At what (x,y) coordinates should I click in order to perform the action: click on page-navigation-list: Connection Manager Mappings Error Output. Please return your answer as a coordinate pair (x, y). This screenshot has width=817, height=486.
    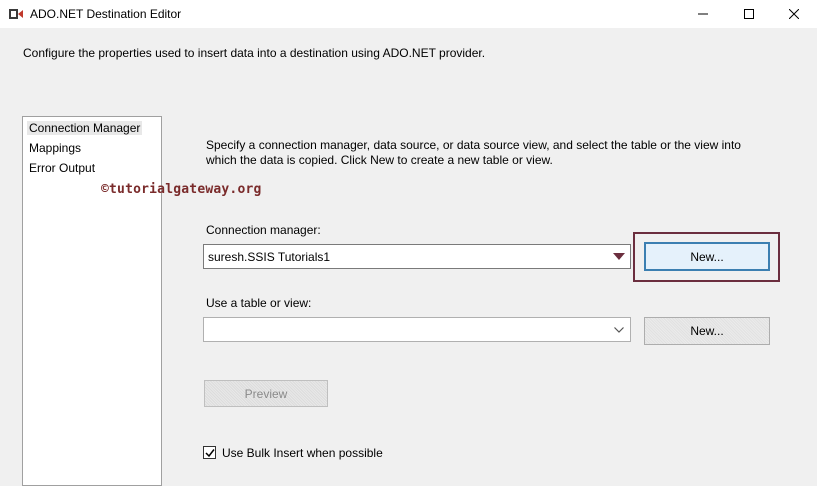
    Looking at the image, I should click on (92, 301).